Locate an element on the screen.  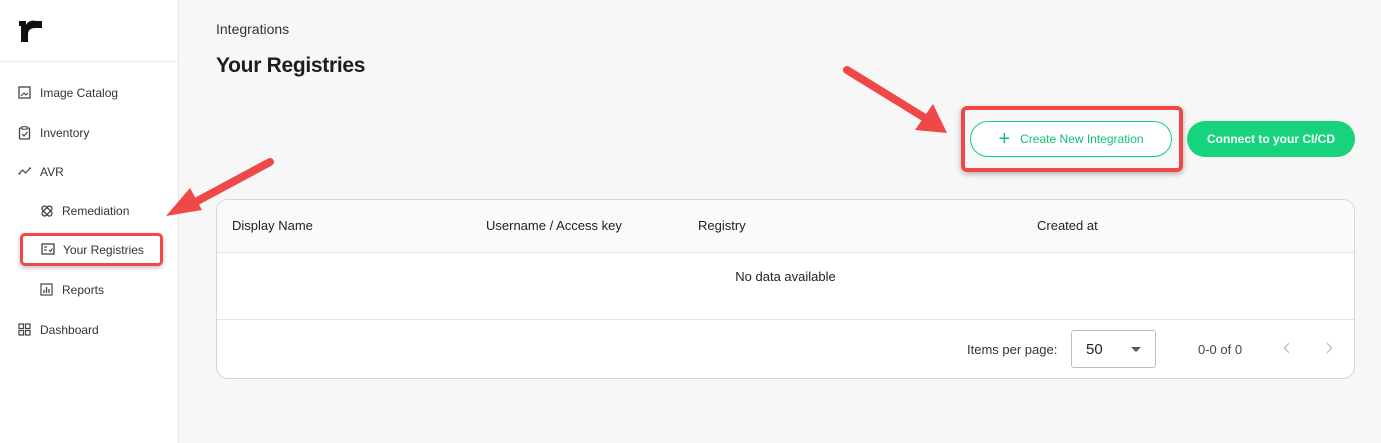
sidebar-item-label: AVR is located at coordinates (52, 172).